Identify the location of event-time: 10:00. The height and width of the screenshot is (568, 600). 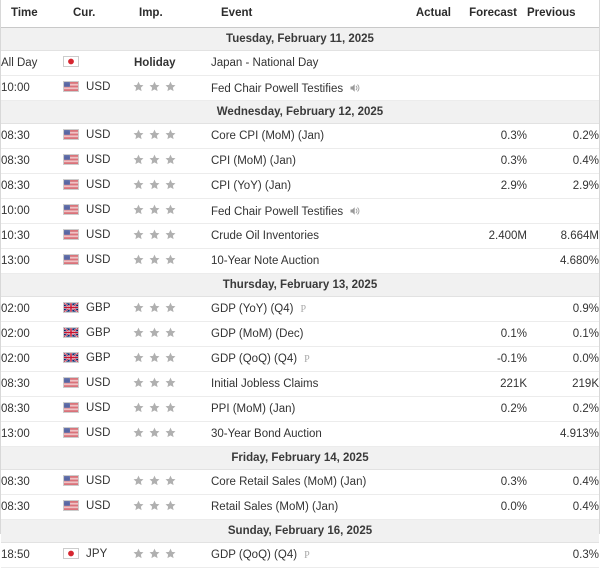
(32, 211).